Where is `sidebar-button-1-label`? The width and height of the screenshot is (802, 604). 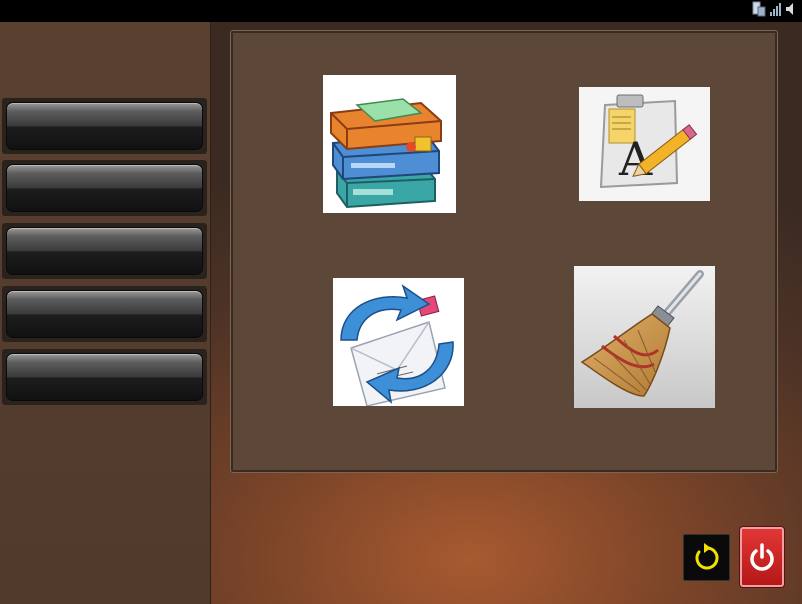 sidebar-button-1-label is located at coordinates (104, 126).